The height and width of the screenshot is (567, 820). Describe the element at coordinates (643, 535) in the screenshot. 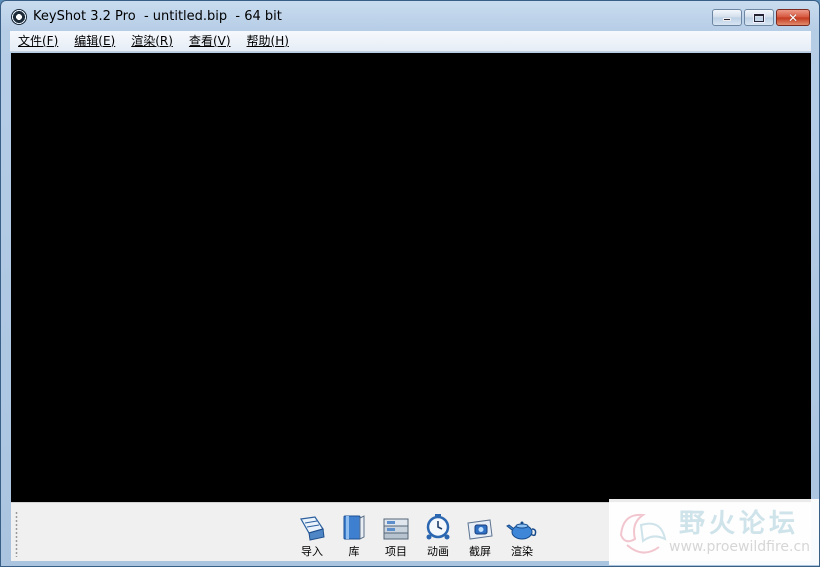

I see `watermark-logo-icon` at that location.